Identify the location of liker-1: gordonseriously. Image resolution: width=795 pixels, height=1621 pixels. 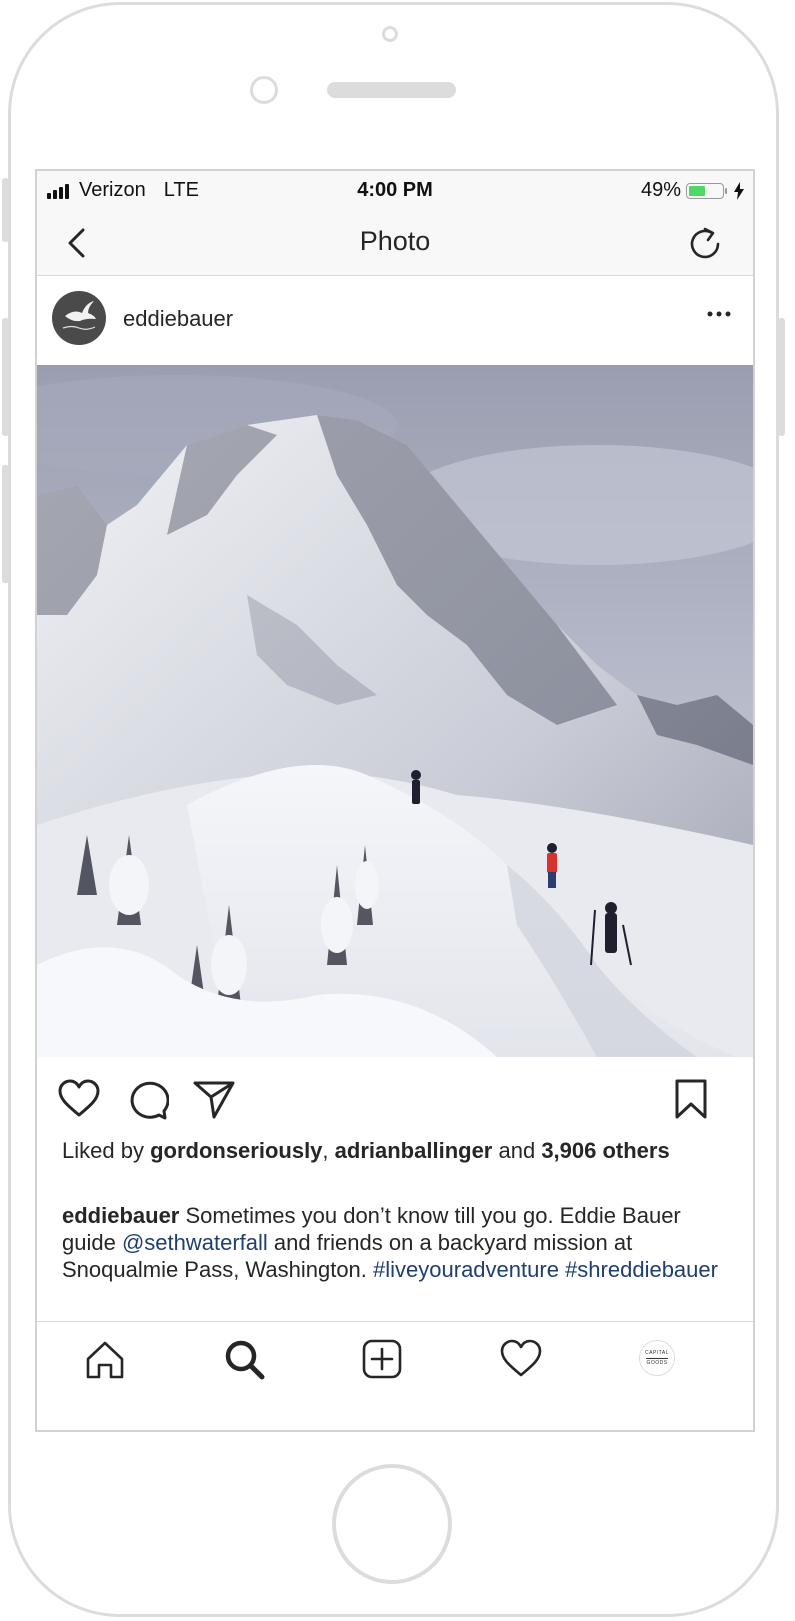
(236, 1150).